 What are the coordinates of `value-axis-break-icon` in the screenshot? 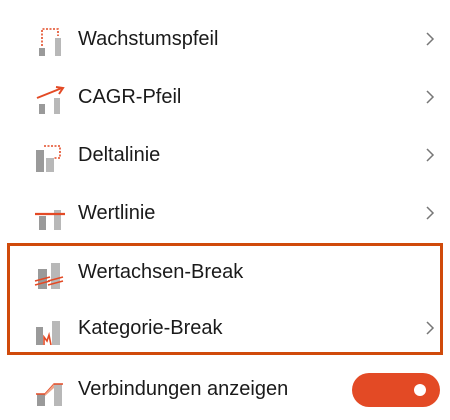 It's located at (50, 274).